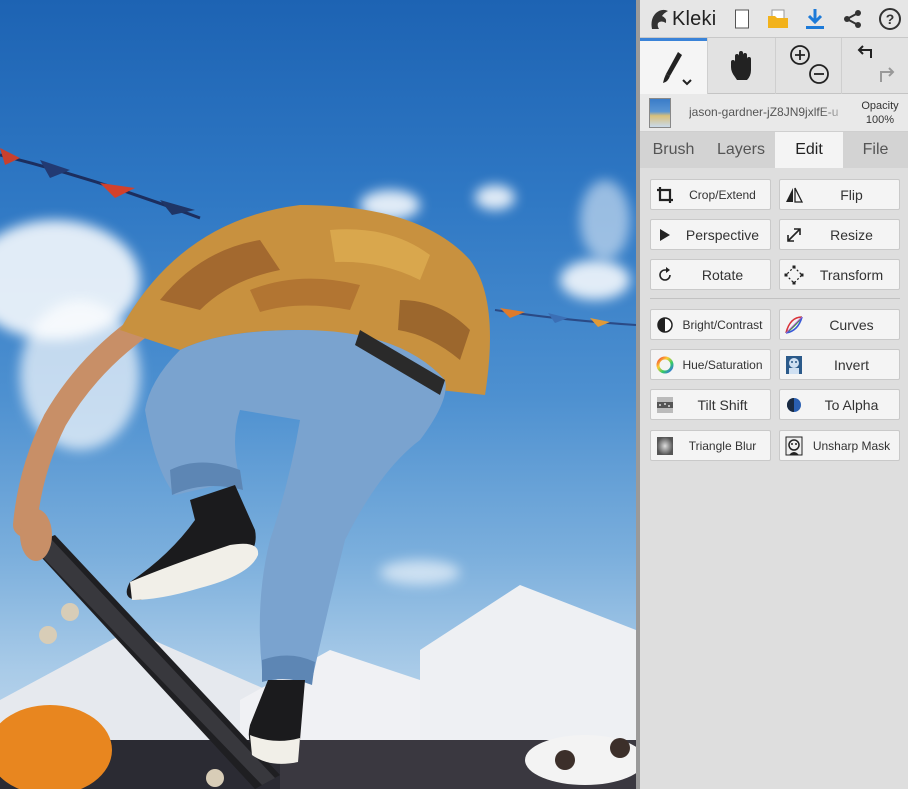 This screenshot has height=789, width=908. I want to click on layer-preview-row: jason-gardner-jZ8JN9jxlfE-u Opacity 100%, so click(774, 113).